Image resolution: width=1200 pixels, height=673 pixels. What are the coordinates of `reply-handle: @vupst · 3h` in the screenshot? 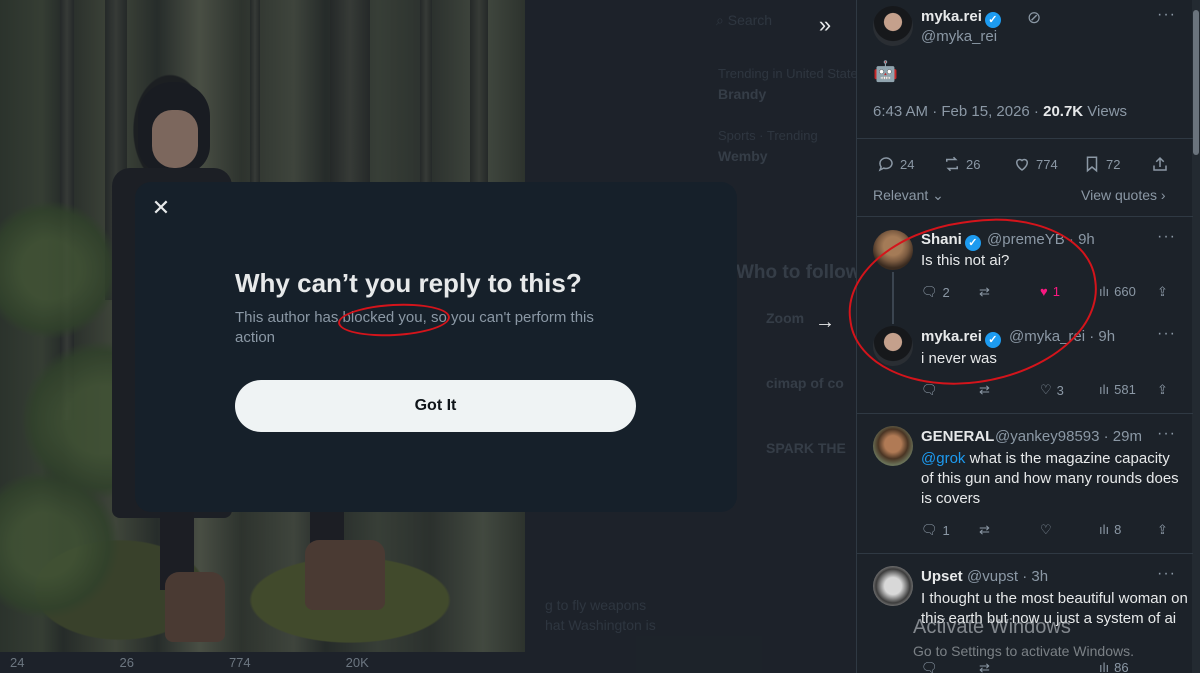 It's located at (1007, 576).